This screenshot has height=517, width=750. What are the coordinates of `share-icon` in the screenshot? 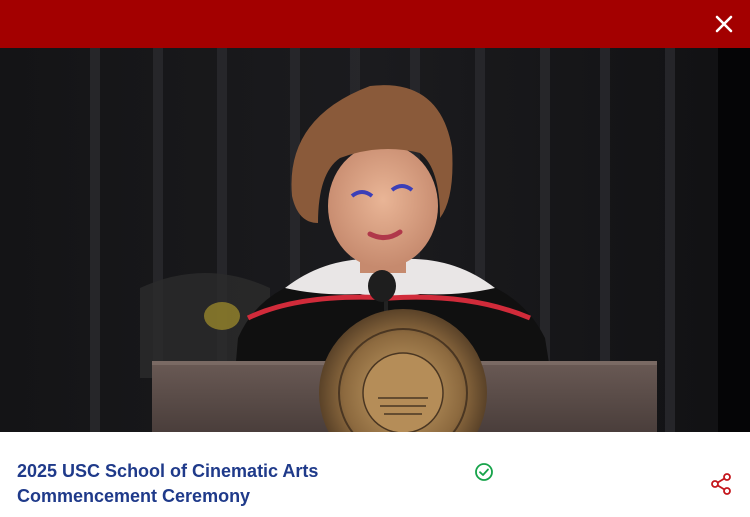 It's located at (721, 484).